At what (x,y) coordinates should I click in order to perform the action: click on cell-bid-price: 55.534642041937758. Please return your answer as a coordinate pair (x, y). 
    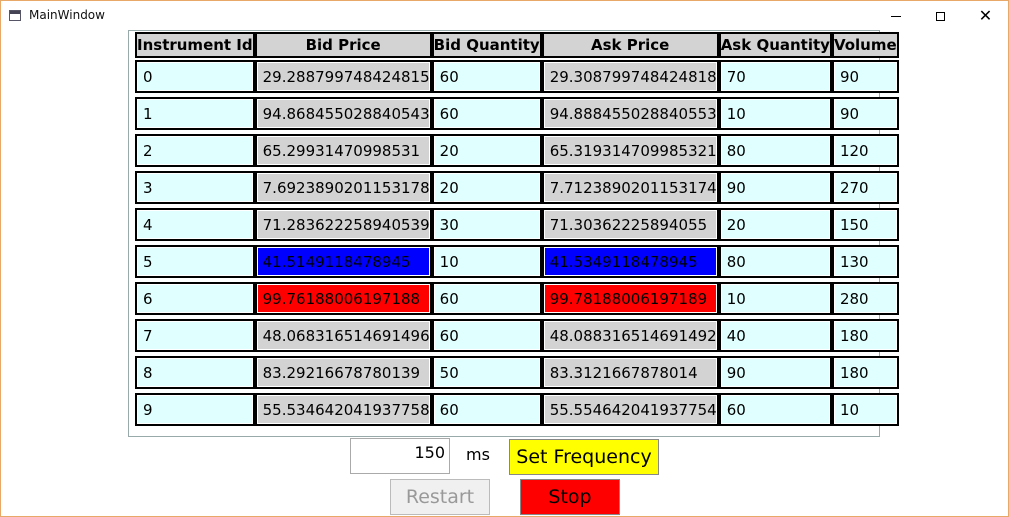
    Looking at the image, I should click on (343, 409).